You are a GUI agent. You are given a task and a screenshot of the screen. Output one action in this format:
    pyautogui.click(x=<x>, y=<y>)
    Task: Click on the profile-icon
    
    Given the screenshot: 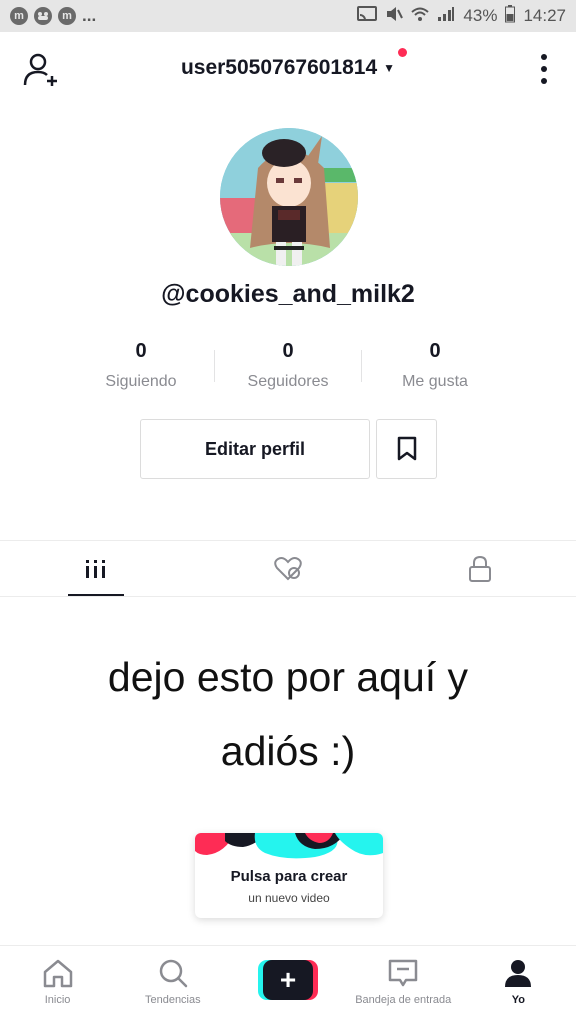 What is the action you would take?
    pyautogui.click(x=518, y=973)
    